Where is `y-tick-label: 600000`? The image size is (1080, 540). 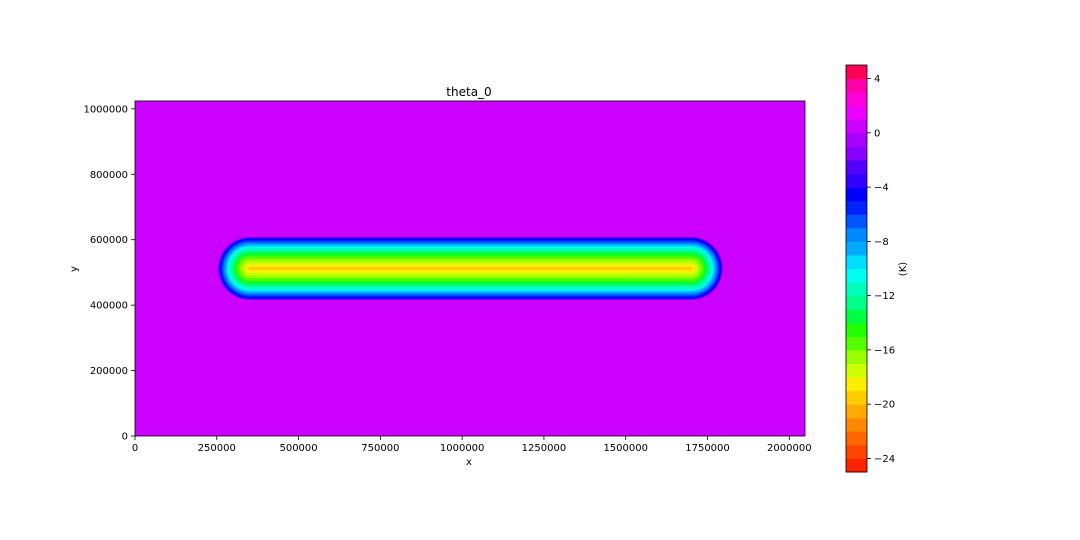 y-tick-label: 600000 is located at coordinates (109, 240).